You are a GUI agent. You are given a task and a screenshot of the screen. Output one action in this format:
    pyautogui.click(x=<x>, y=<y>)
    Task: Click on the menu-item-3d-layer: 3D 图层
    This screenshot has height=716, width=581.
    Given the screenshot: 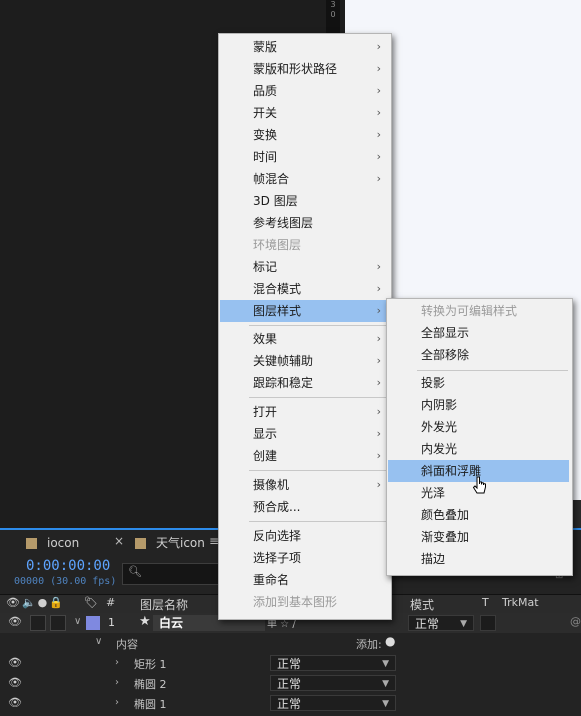 What is the action you would take?
    pyautogui.click(x=305, y=201)
    